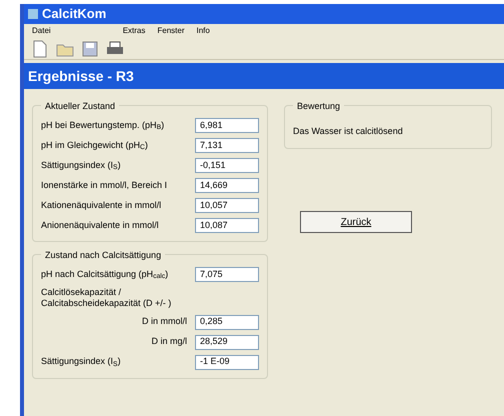 Image resolution: width=504 pixels, height=416 pixels. Describe the element at coordinates (203, 31) in the screenshot. I see `menu-item: Info` at that location.